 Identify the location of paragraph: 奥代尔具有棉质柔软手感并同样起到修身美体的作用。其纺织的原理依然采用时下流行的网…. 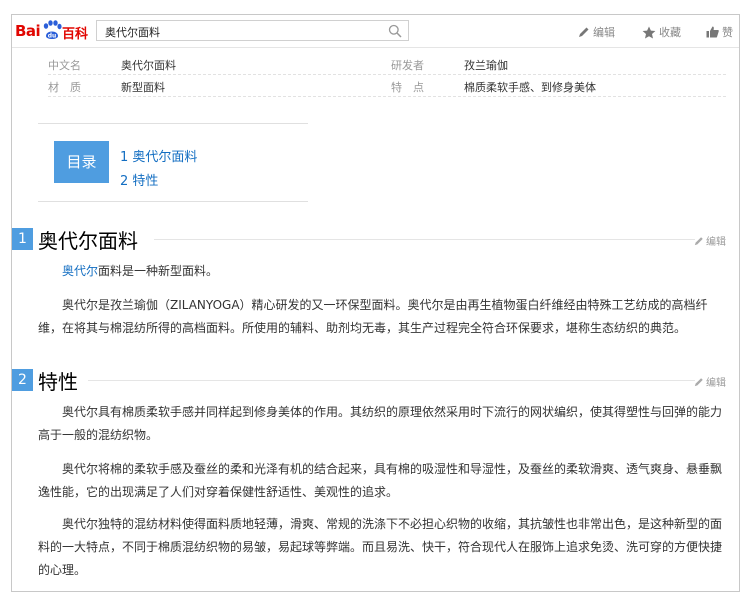
(380, 423).